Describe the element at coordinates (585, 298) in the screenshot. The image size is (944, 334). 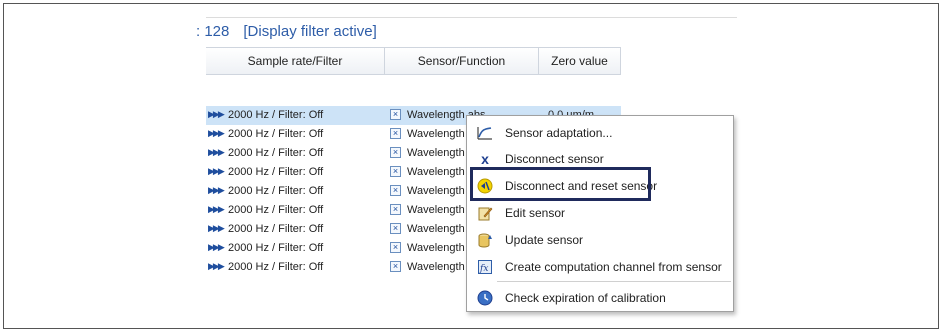
I see `menu-item-label: Check expiration of calibration` at that location.